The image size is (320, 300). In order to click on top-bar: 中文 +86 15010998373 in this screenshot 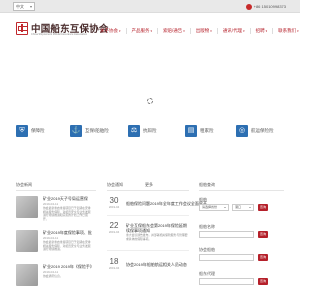, I will do `click(150, 6)`.